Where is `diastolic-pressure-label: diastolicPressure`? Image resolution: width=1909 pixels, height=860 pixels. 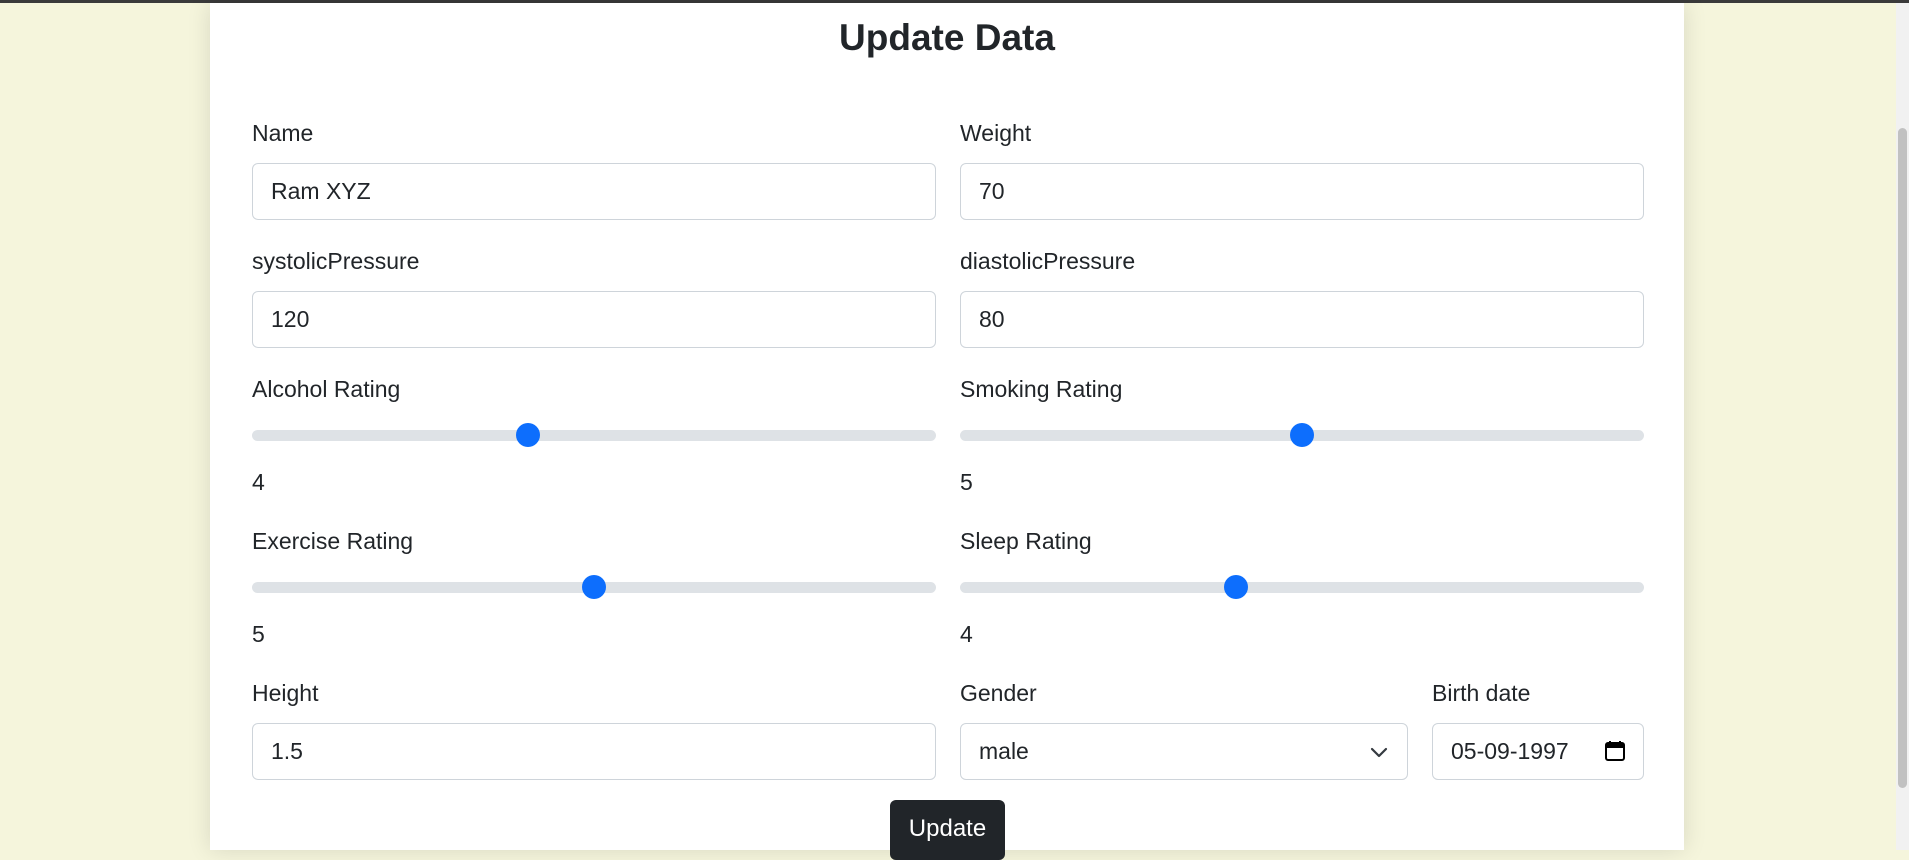 diastolic-pressure-label: diastolicPressure is located at coordinates (1048, 261).